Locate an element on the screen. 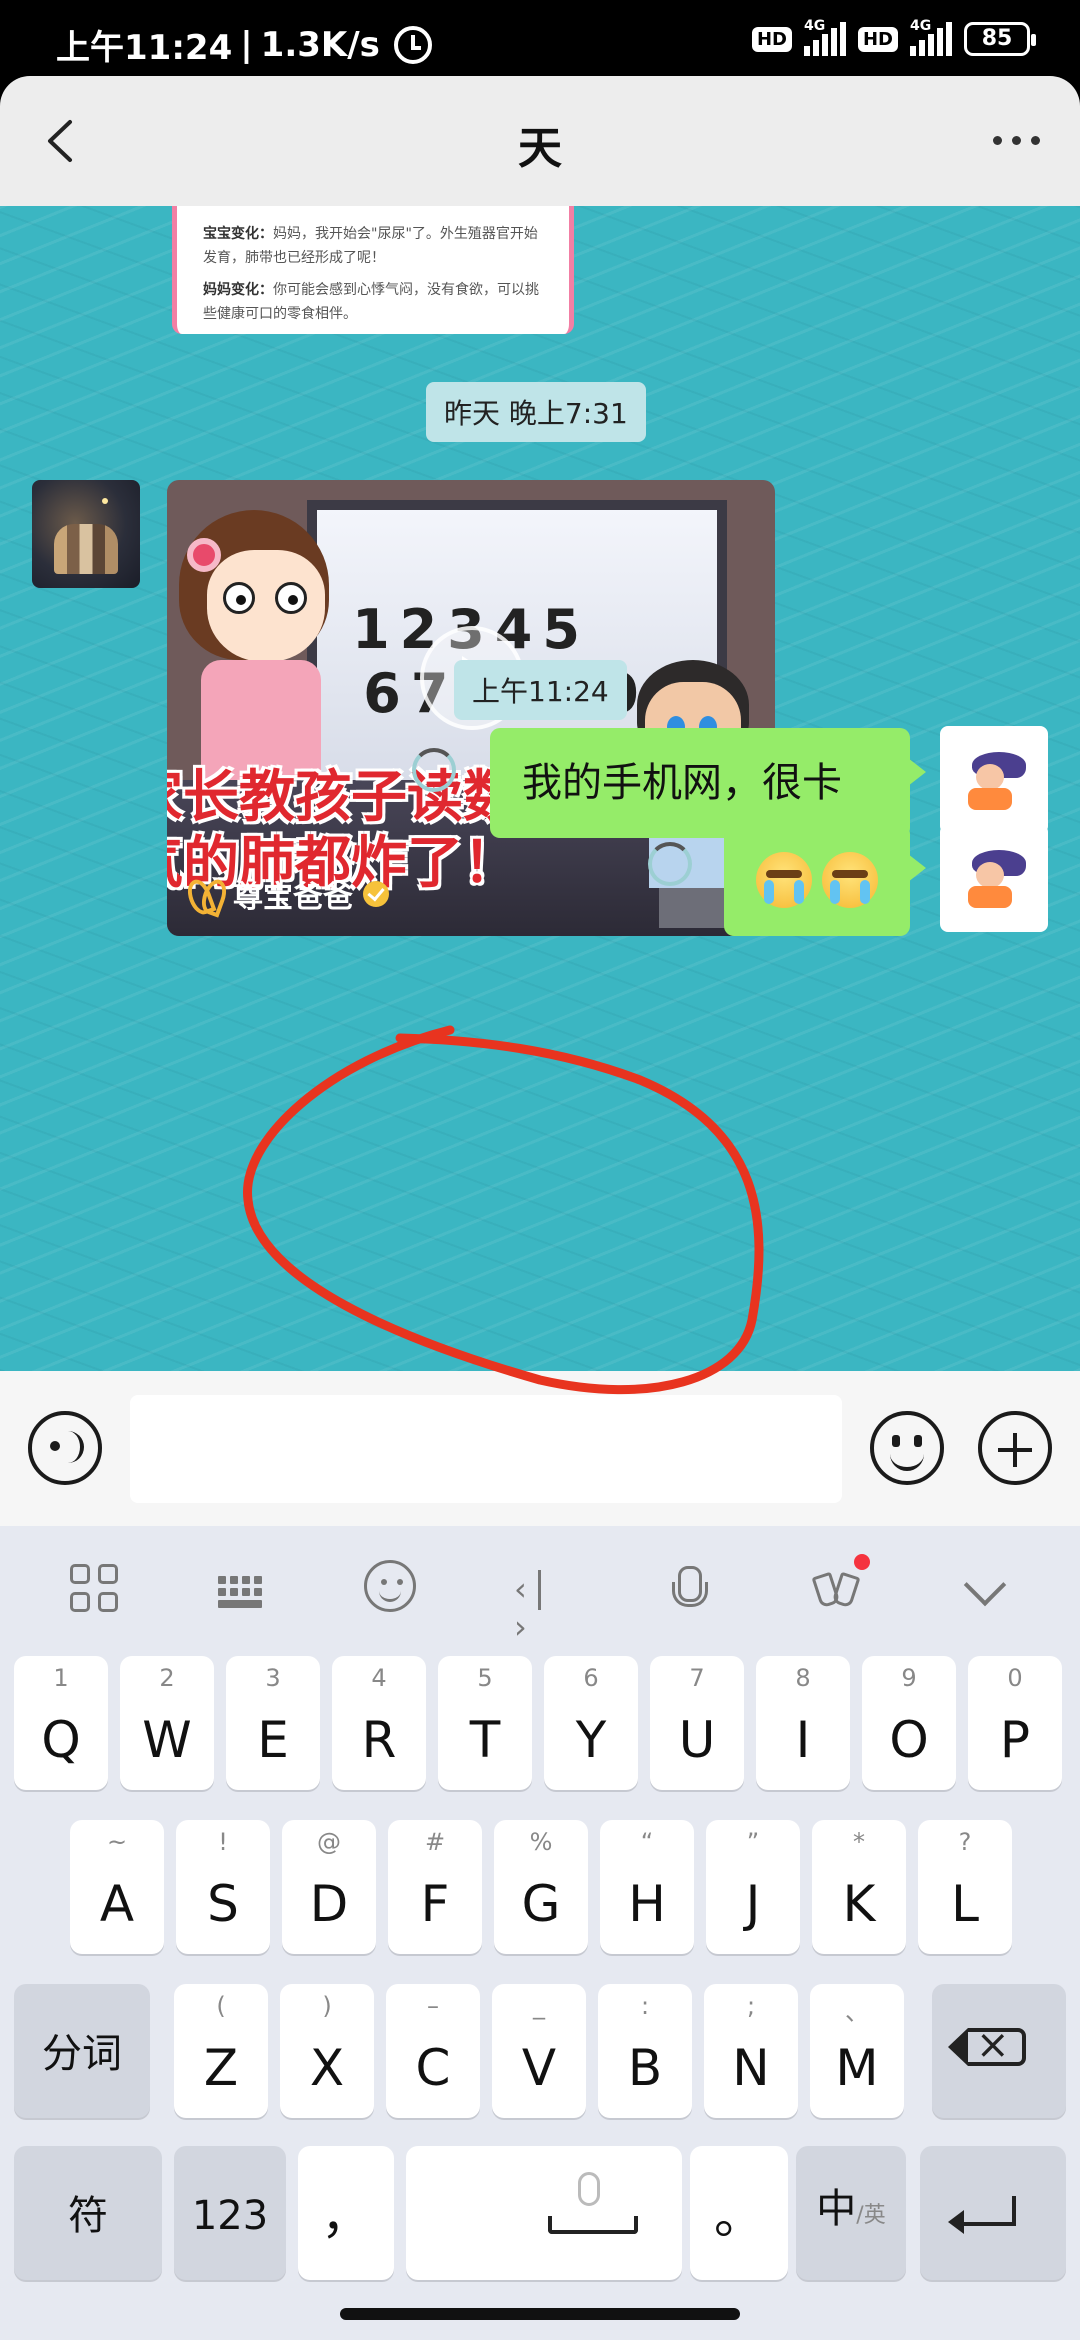  key-z: (Z is located at coordinates (221, 2051).